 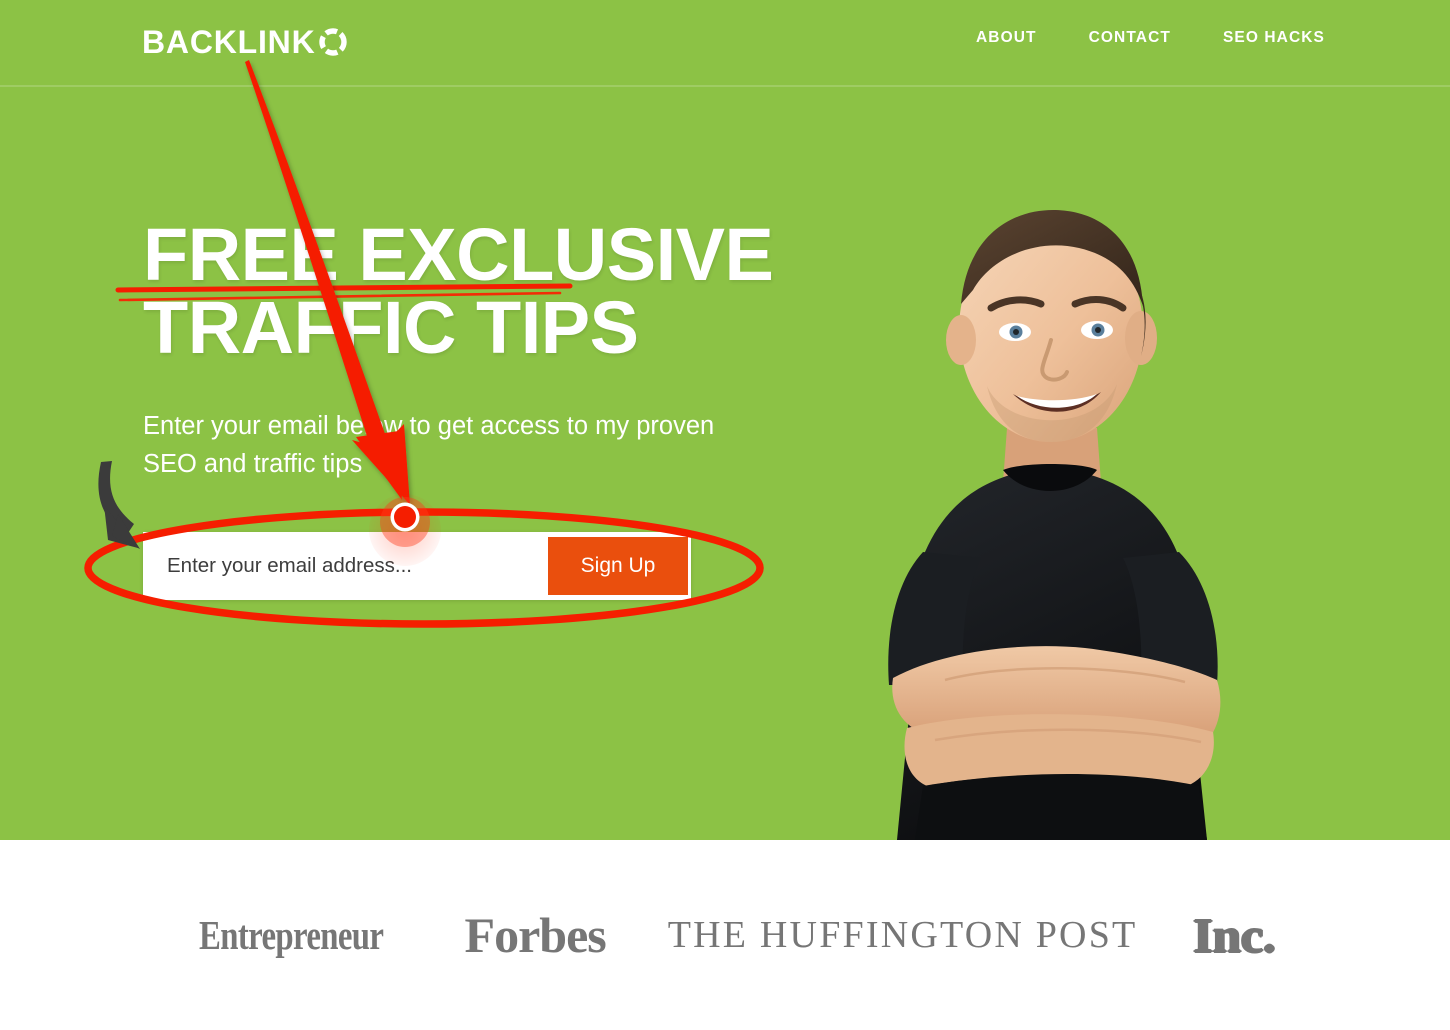 I want to click on site-logo: BACKLINK, so click(x=245, y=42).